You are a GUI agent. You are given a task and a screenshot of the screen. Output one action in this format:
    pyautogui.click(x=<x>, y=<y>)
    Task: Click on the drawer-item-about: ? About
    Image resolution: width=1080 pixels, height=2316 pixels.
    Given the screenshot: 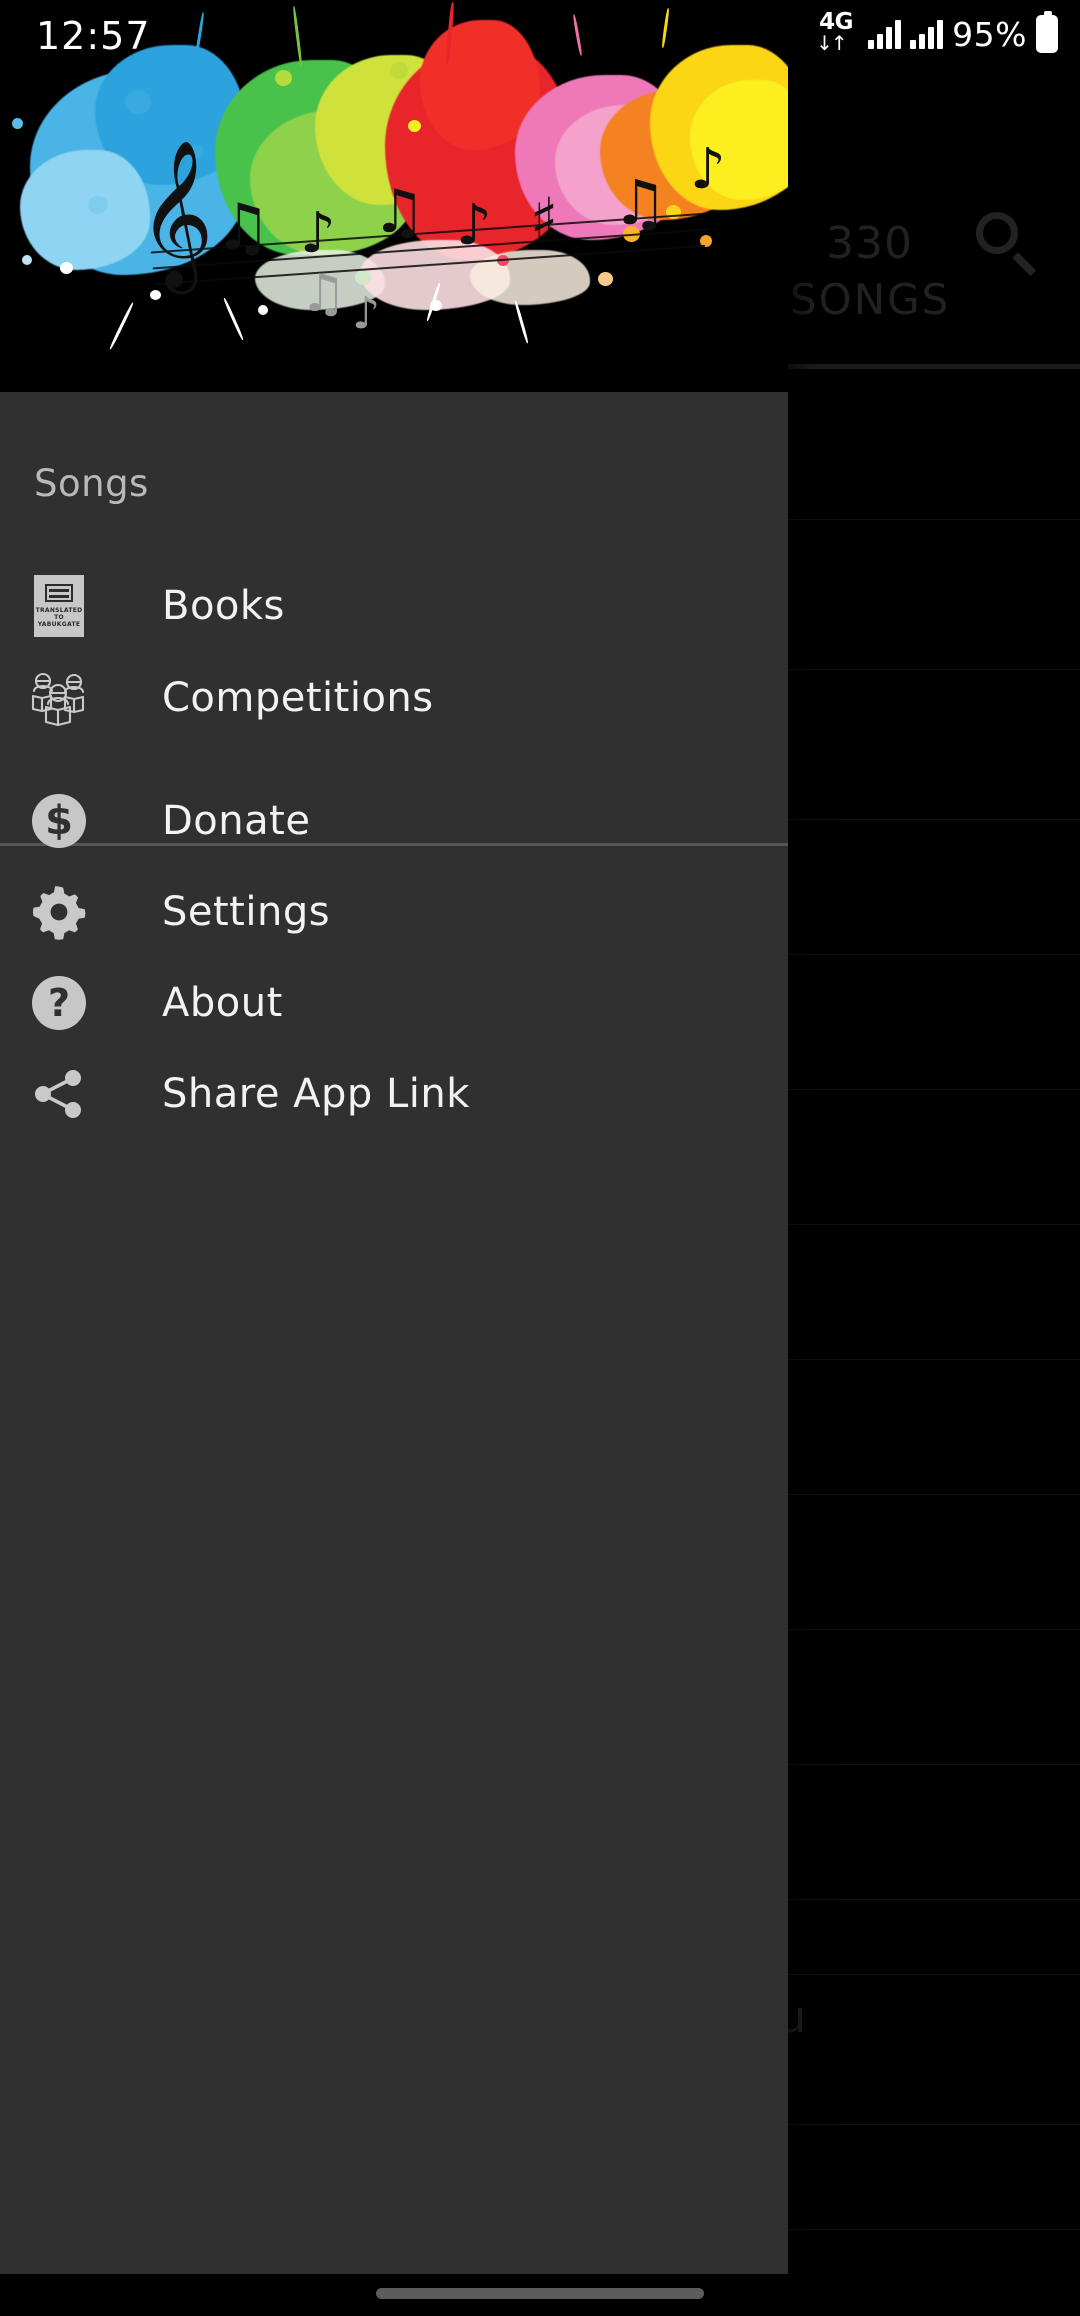 What is the action you would take?
    pyautogui.click(x=394, y=1003)
    